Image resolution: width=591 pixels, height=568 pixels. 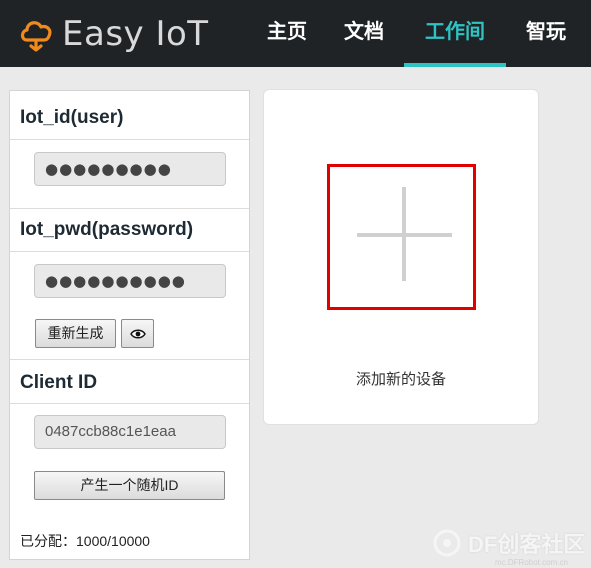 I want to click on watermark-subtext: mc.DFRobot.com.cn, so click(x=531, y=562).